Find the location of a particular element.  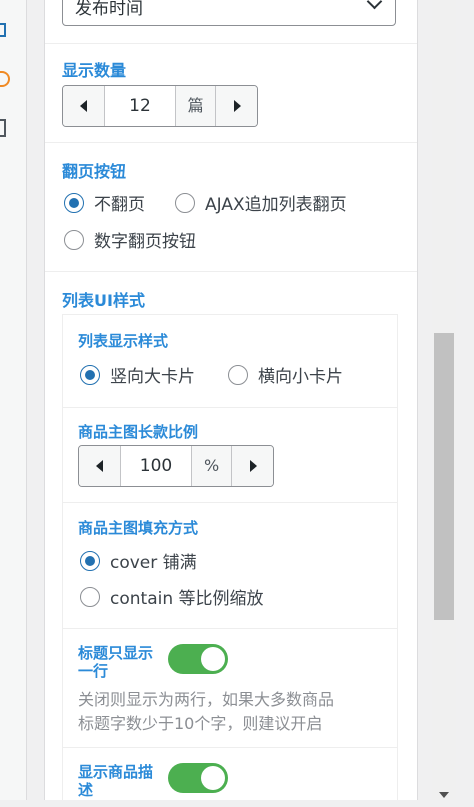

ratio-increment-button is located at coordinates (252, 466).